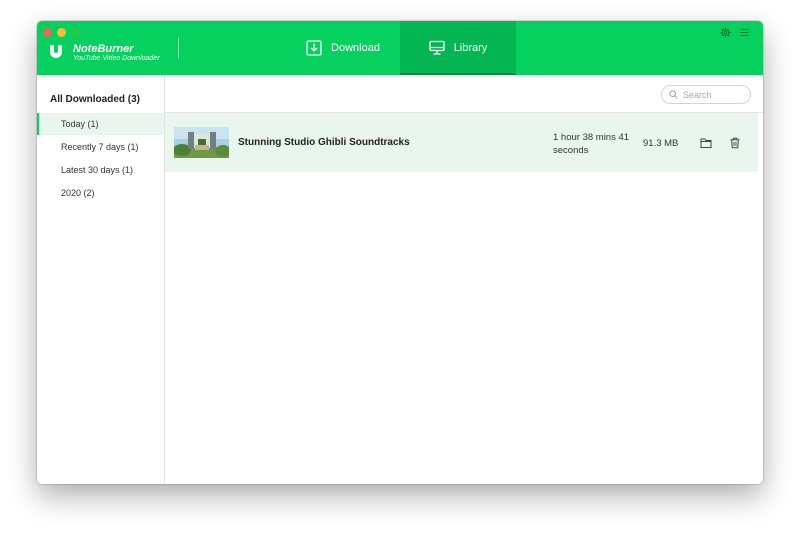 Image resolution: width=800 pixels, height=536 pixels. What do you see at coordinates (470, 48) in the screenshot?
I see `tab-library-label: Library` at bounding box center [470, 48].